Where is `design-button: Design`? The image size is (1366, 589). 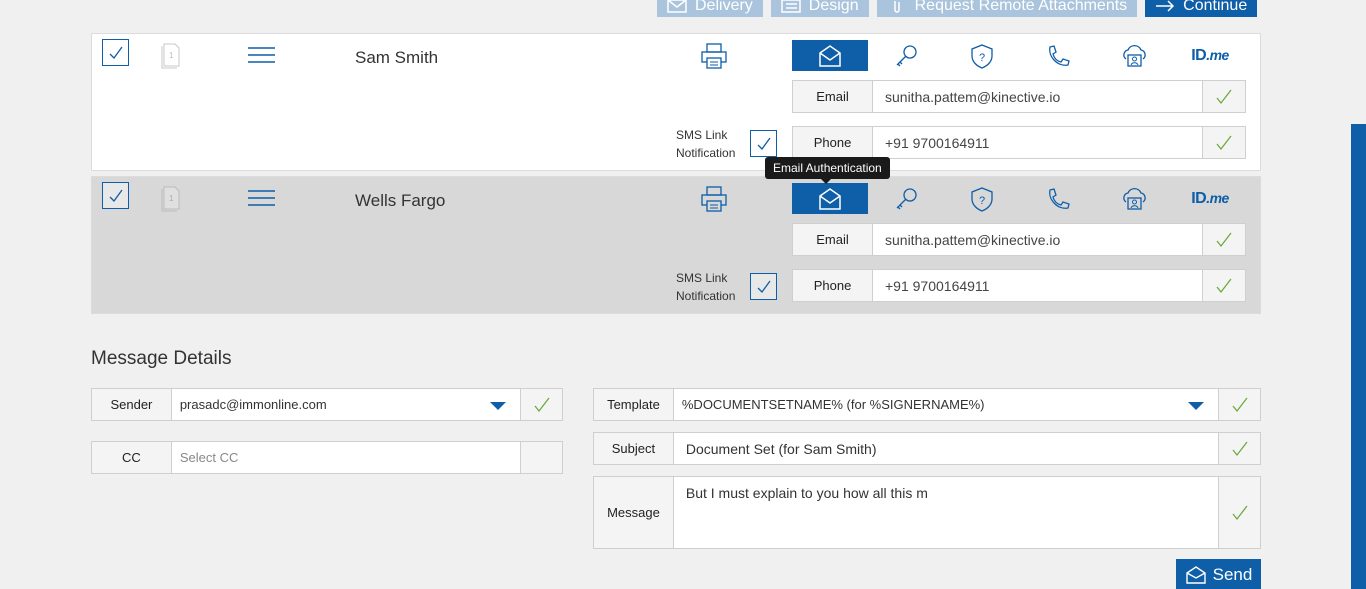
design-button: Design is located at coordinates (819, 8).